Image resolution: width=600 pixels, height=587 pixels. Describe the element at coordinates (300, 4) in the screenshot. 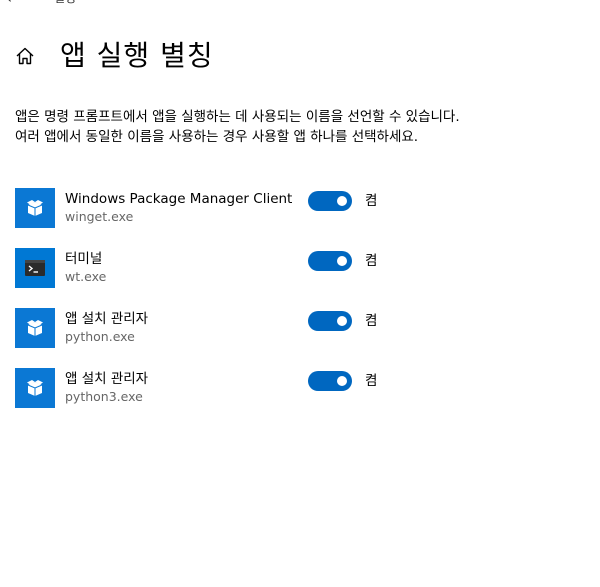

I see `title-bar: ‹ 설정` at that location.